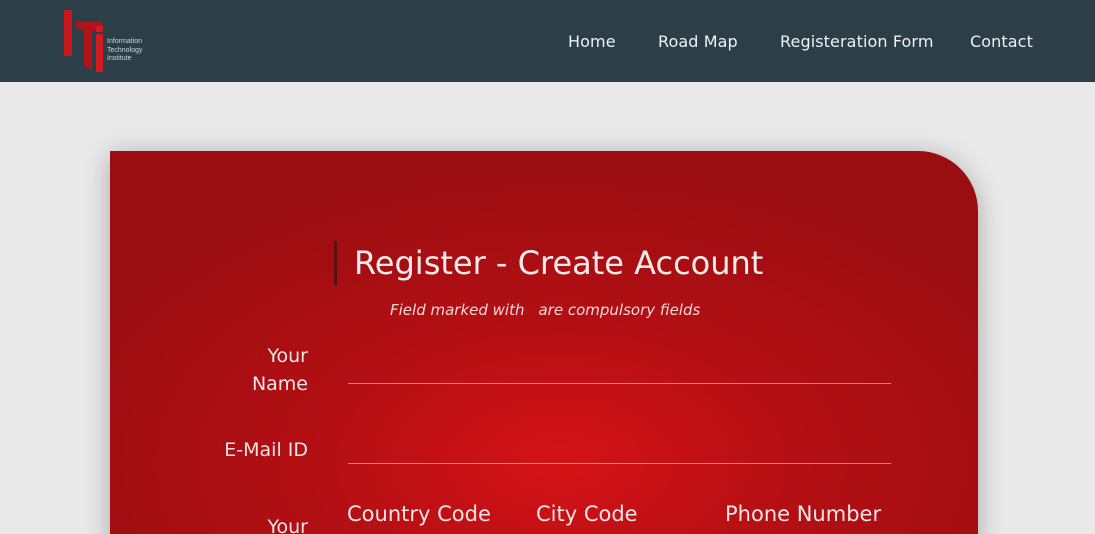 This screenshot has width=1095, height=534. What do you see at coordinates (857, 41) in the screenshot?
I see `nav-registration-form: Registeration Form` at bounding box center [857, 41].